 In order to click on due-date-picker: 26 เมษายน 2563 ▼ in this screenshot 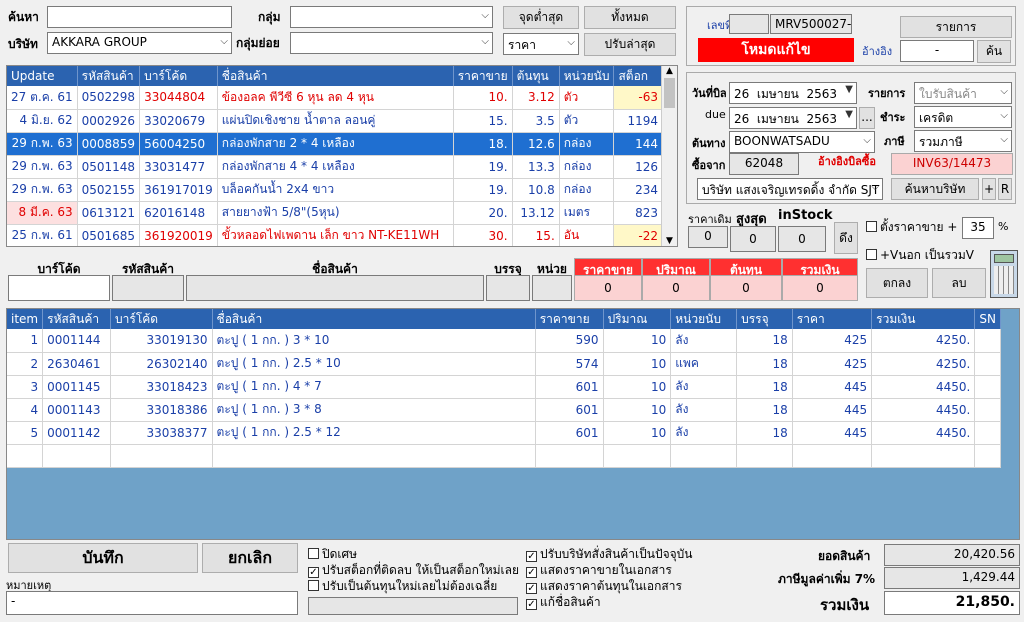, I will do `click(793, 118)`.